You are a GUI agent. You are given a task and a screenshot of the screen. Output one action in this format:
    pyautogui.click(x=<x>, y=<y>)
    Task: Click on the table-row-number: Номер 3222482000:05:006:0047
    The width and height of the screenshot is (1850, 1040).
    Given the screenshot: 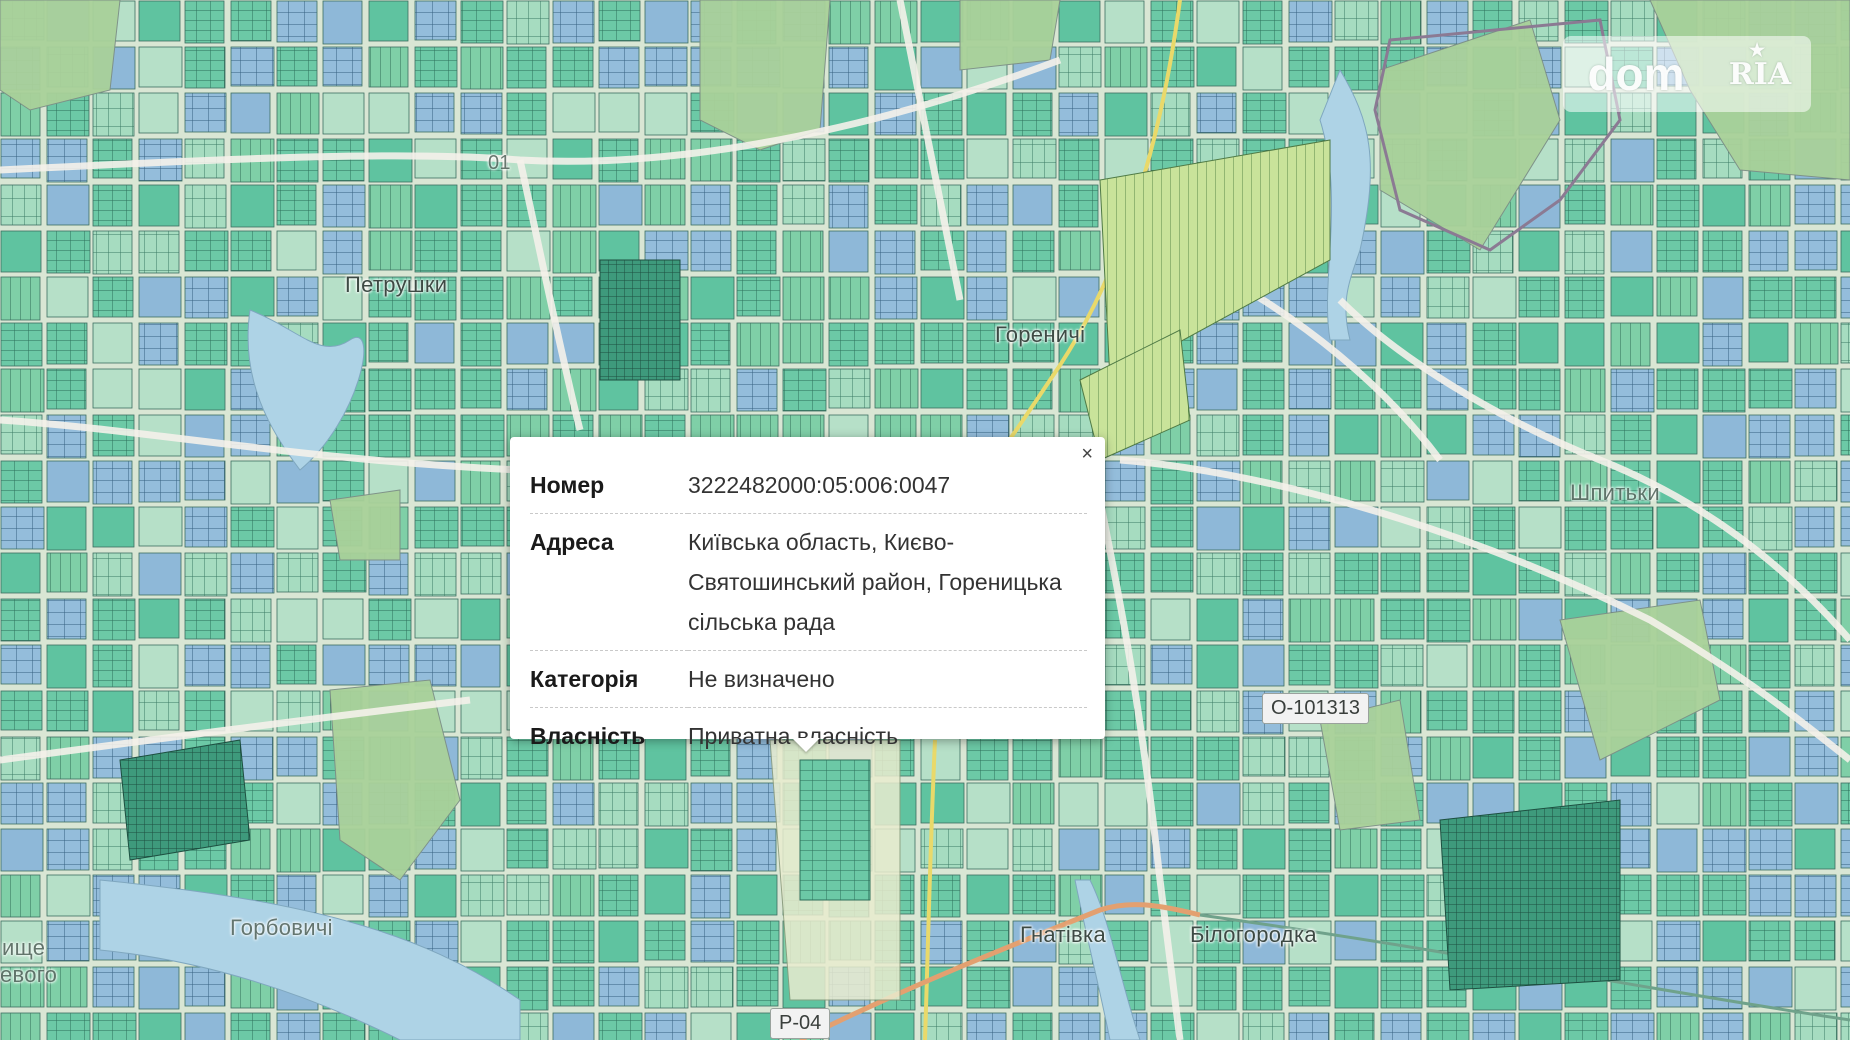 What is the action you would take?
    pyautogui.click(x=808, y=485)
    